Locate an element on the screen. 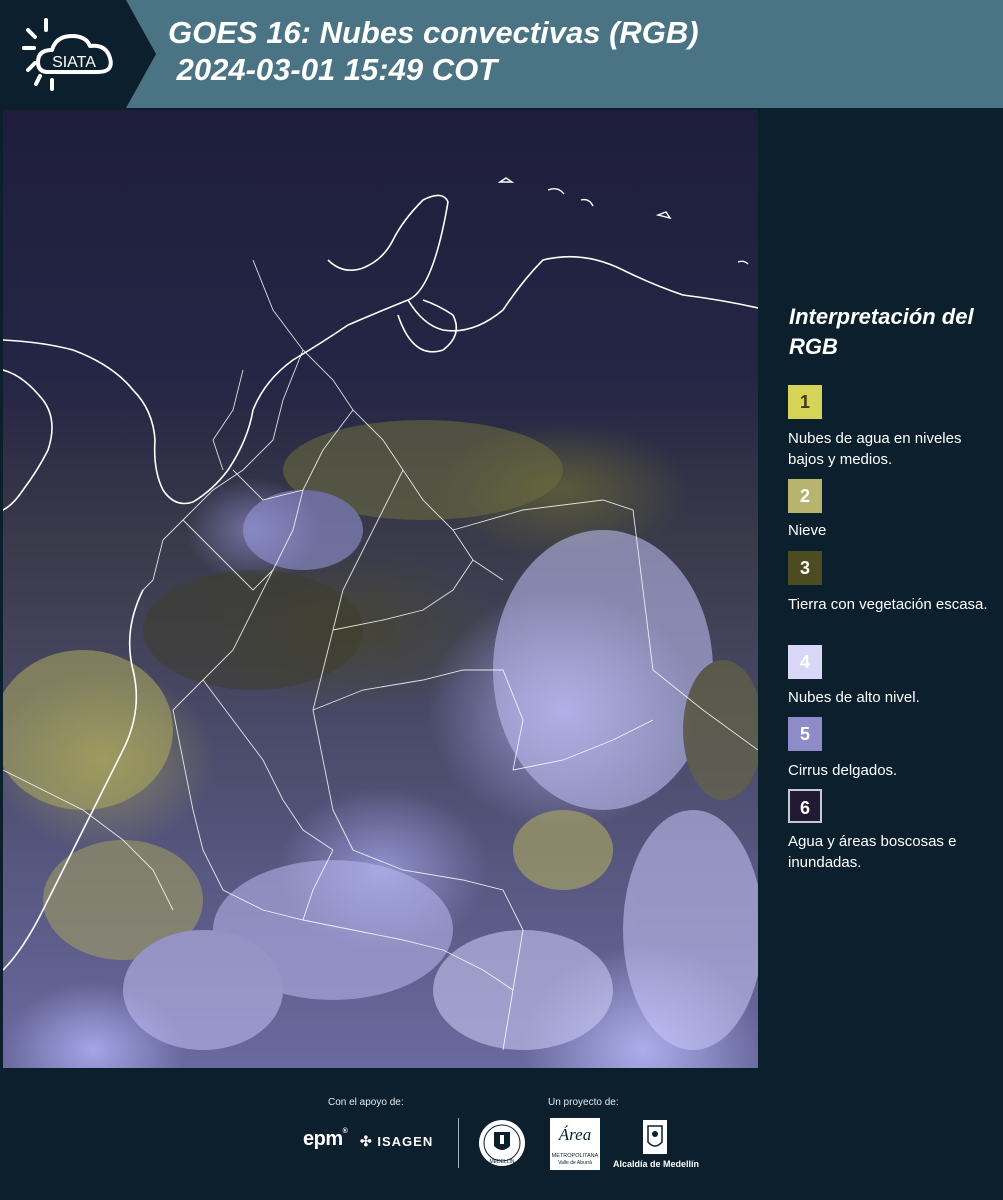  logo-text: SIATA is located at coordinates (74, 62).